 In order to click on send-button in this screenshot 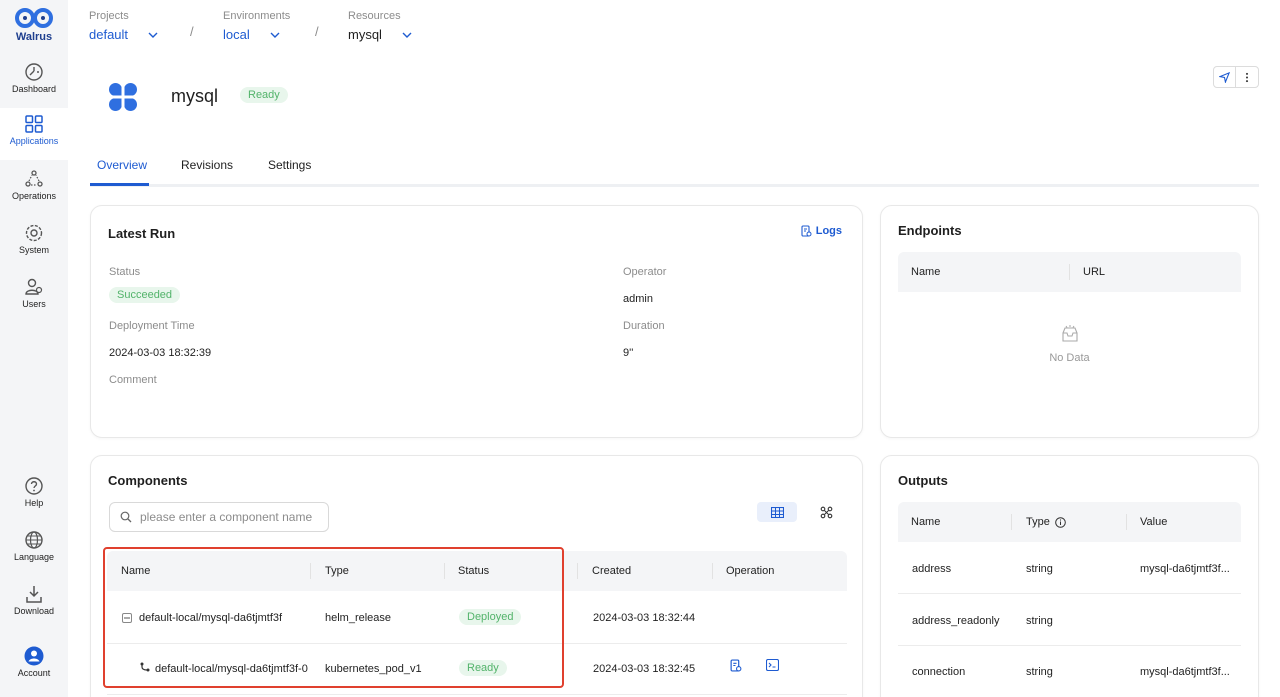, I will do `click(1225, 77)`.